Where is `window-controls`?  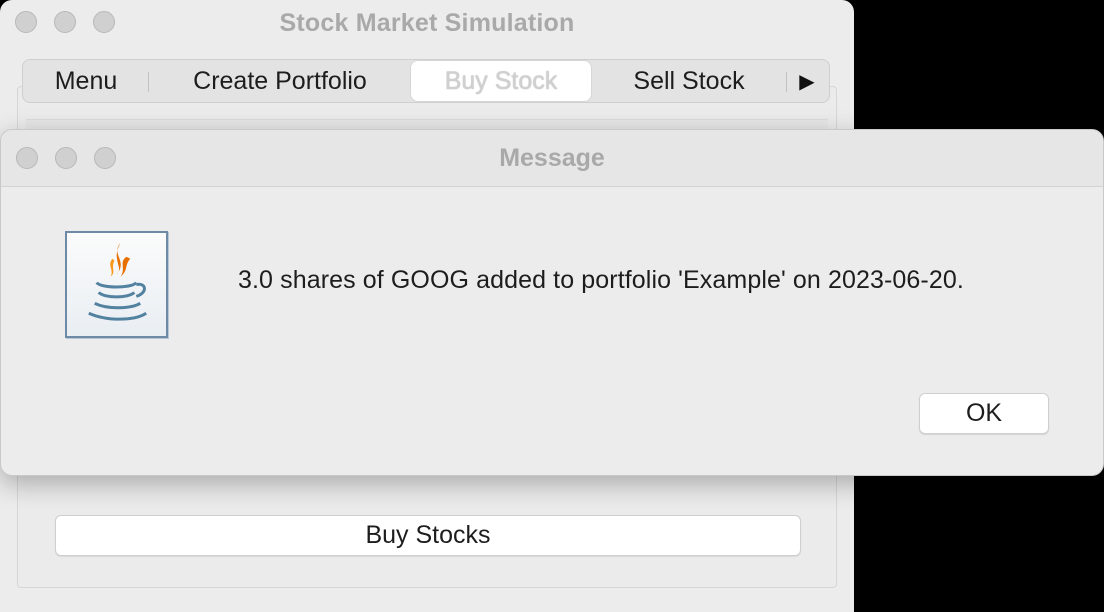
window-controls is located at coordinates (65, 22).